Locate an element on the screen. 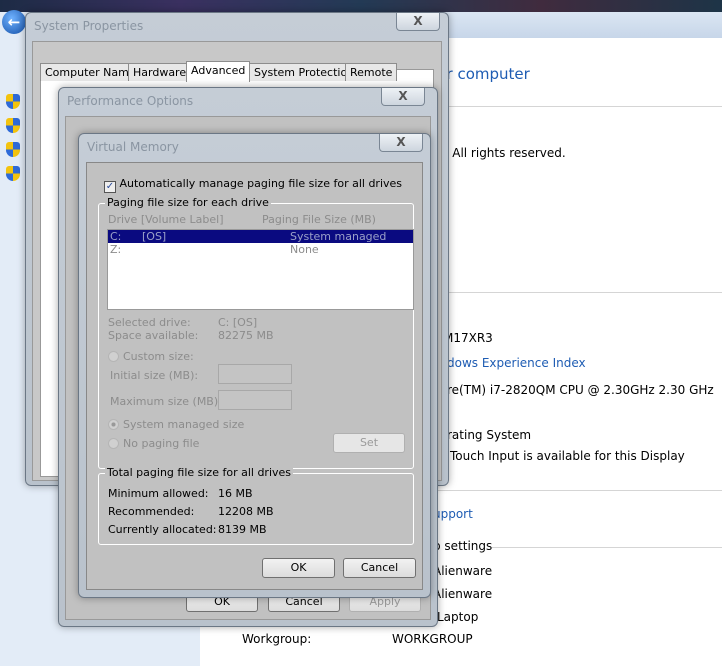  tab-remote: Remote is located at coordinates (371, 72).